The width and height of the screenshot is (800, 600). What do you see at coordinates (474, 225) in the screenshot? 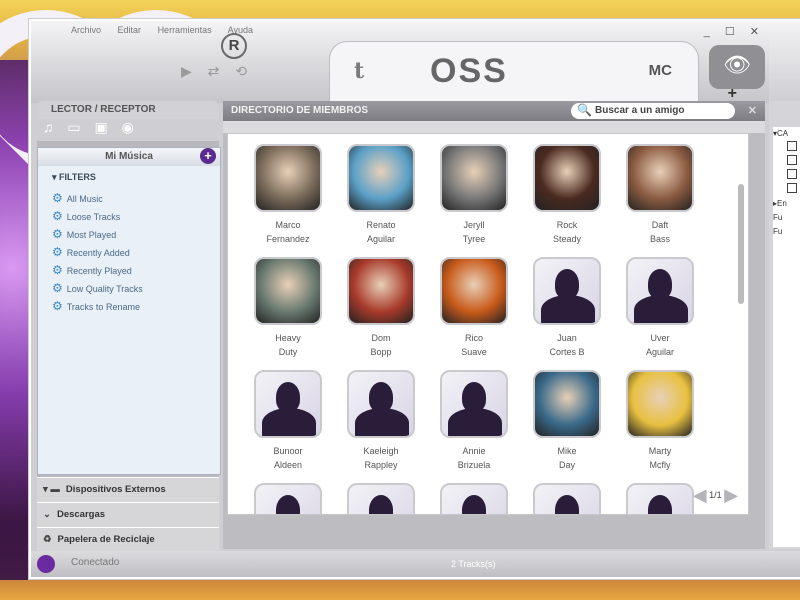
I see `member-first-name: Jeryll` at bounding box center [474, 225].